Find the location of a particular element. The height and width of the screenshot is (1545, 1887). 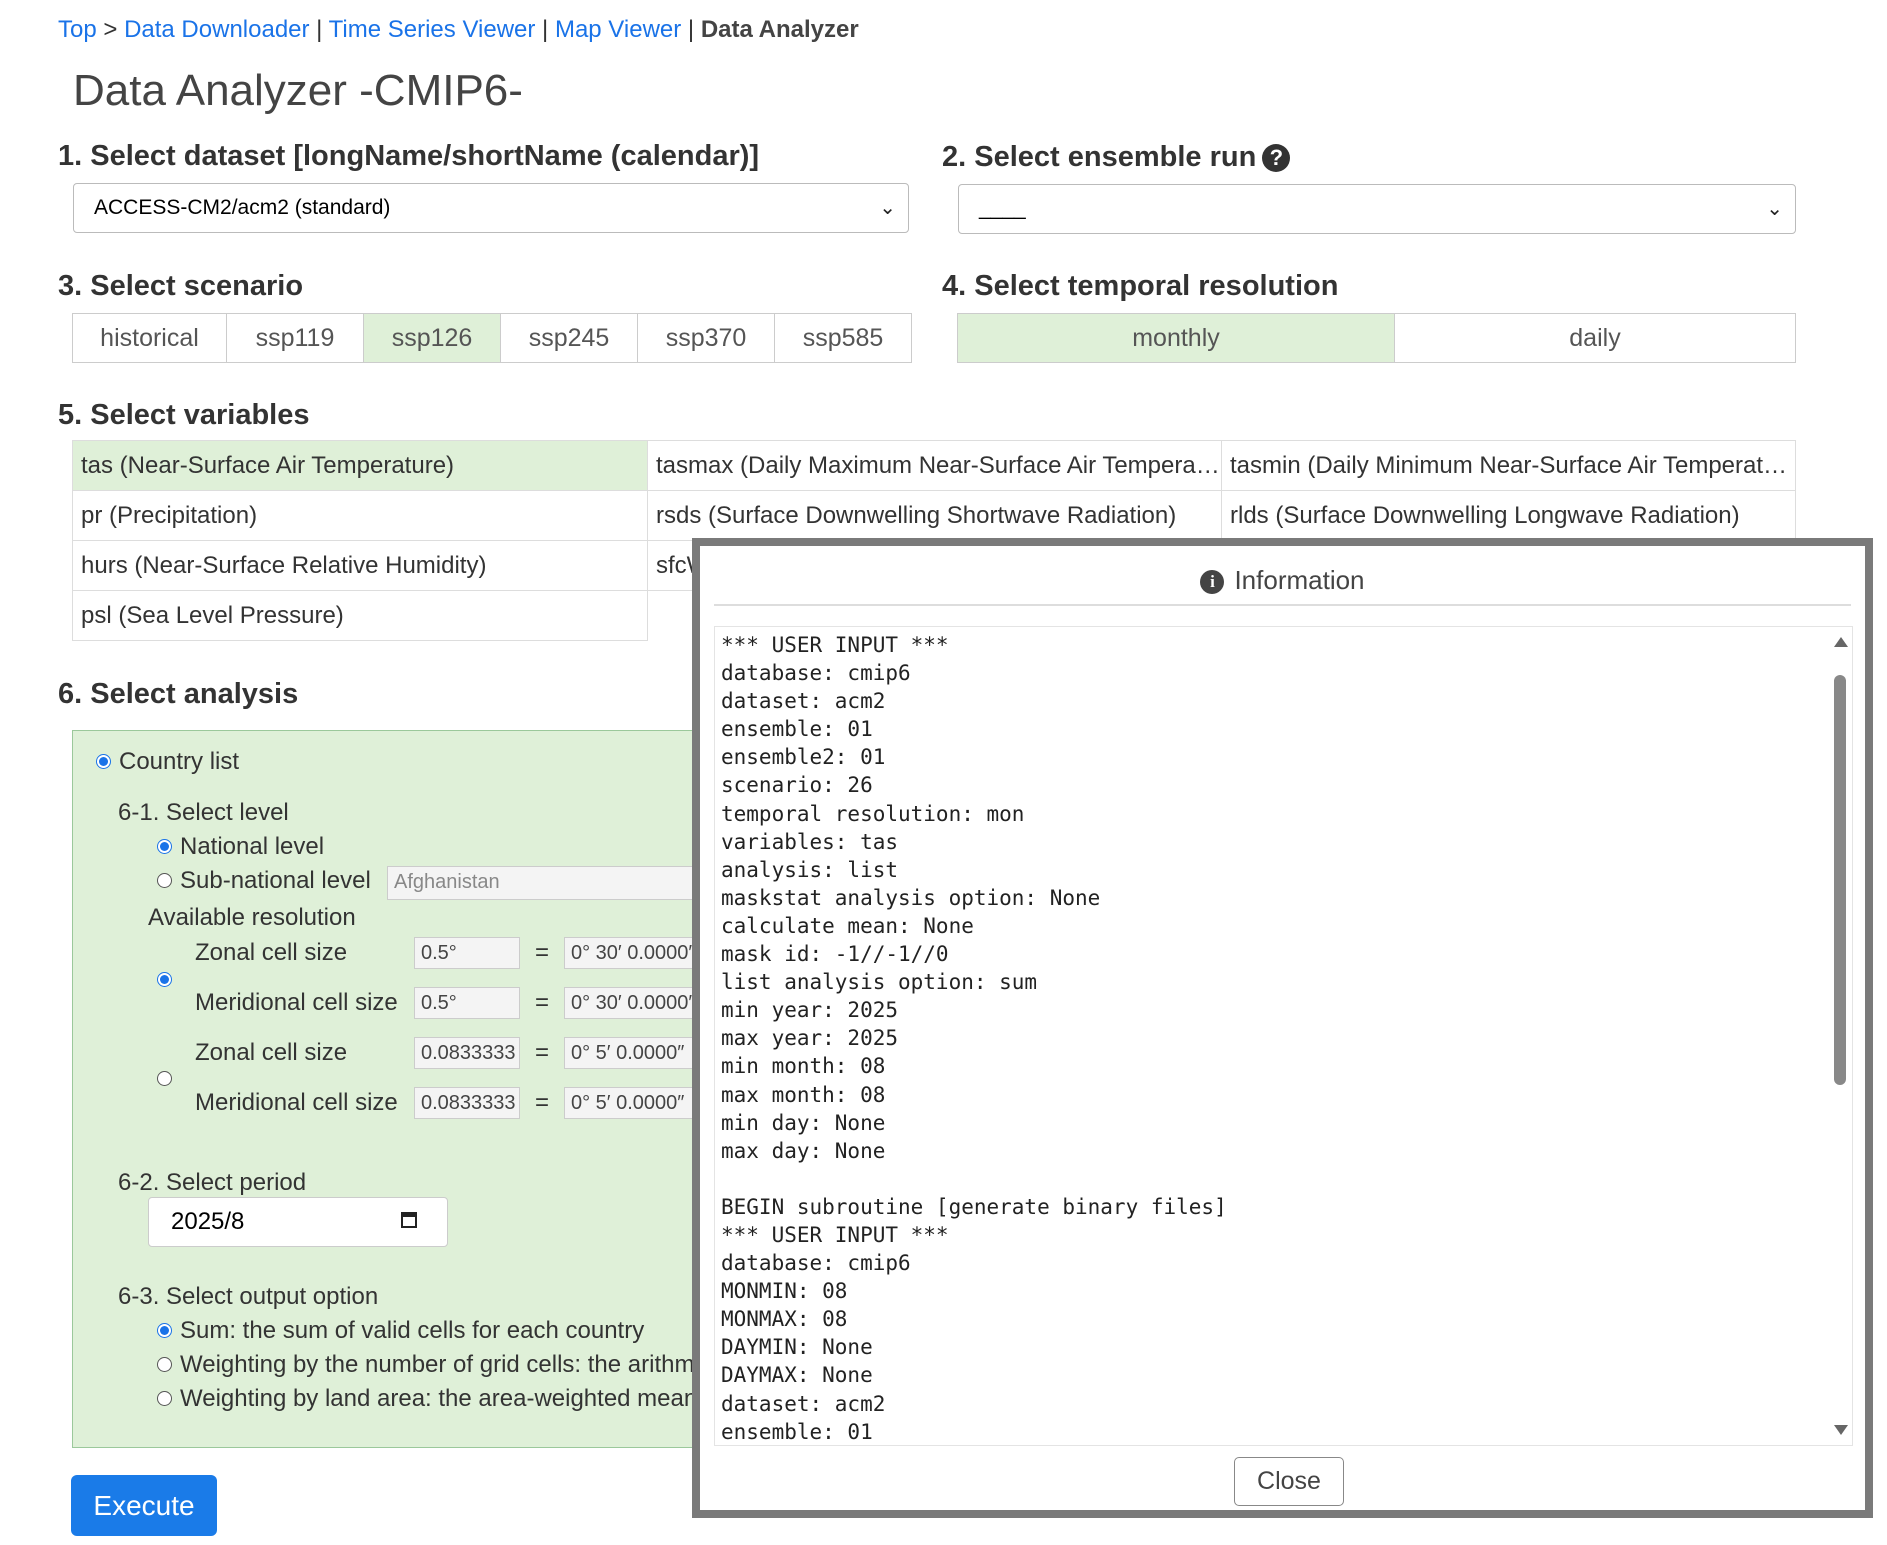

scenario-ssp585: ssp585 is located at coordinates (843, 338).